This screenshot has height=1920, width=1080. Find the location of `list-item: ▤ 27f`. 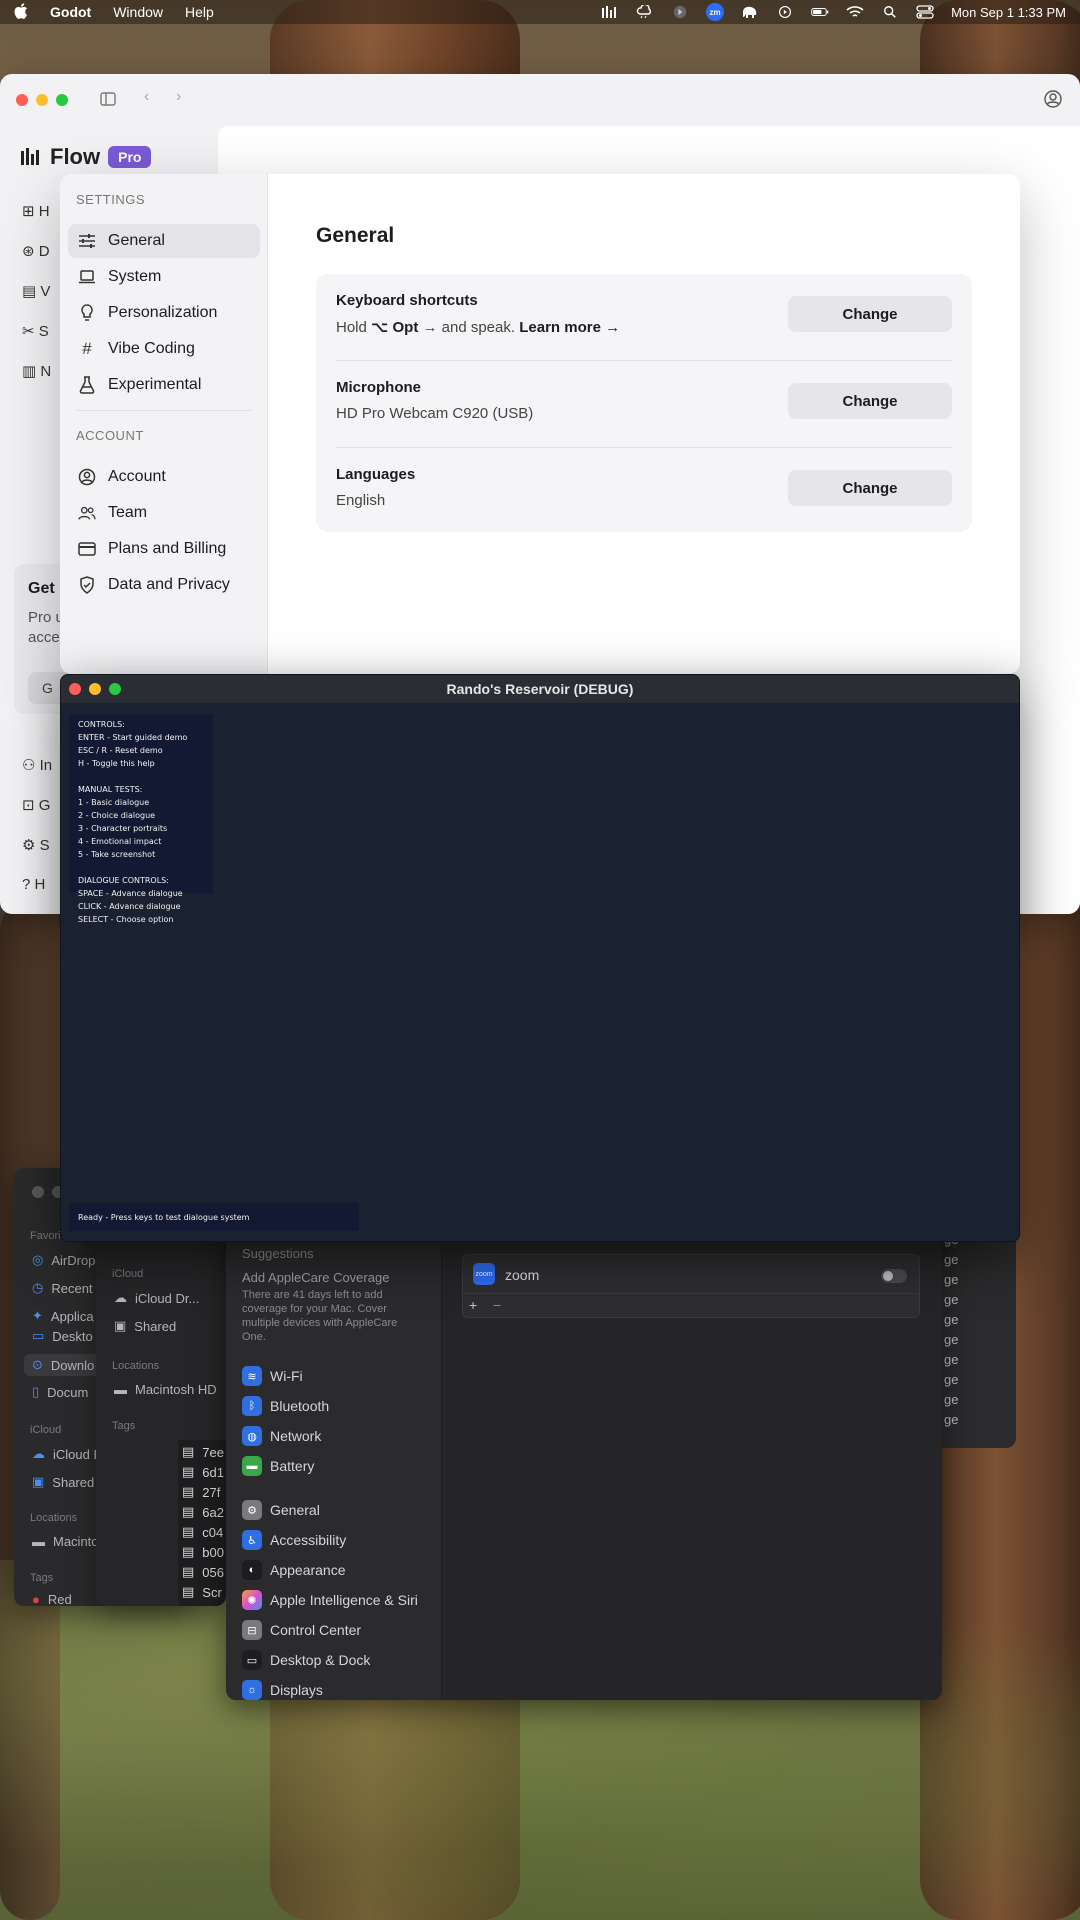

list-item: ▤ 27f is located at coordinates (201, 1492).